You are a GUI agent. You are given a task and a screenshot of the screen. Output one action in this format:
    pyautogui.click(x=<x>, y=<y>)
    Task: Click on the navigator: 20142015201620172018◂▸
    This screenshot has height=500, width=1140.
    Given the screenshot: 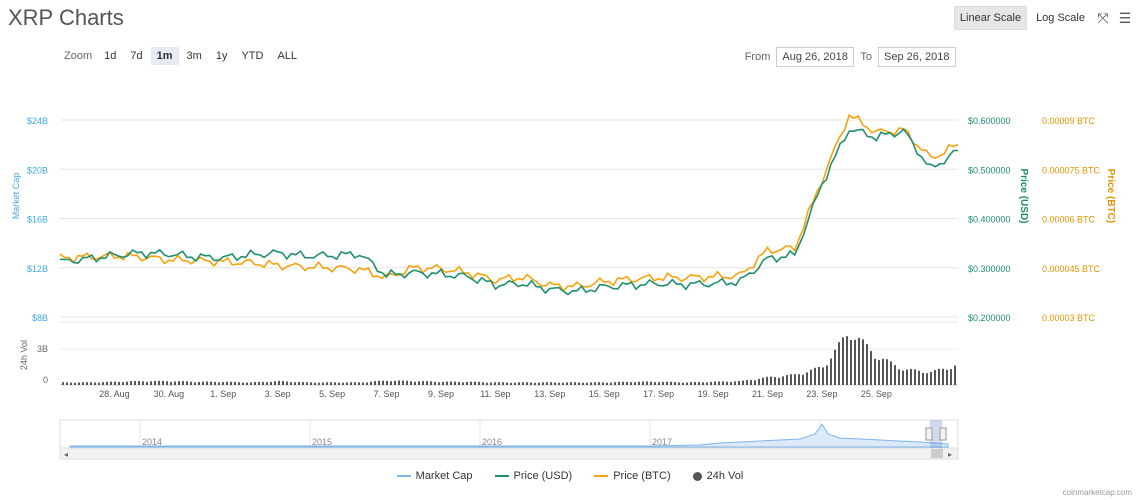 What is the action you would take?
    pyautogui.click(x=509, y=439)
    